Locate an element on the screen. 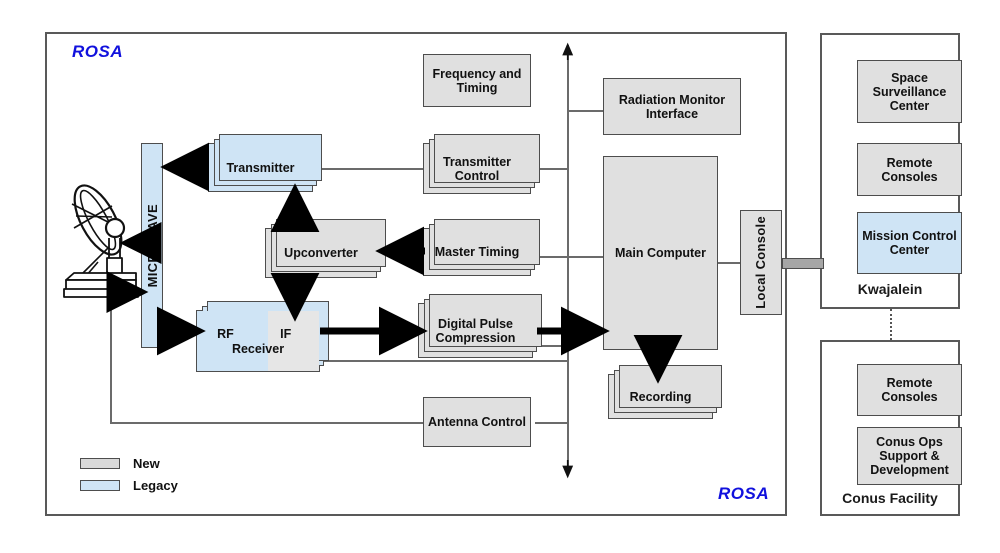 The image size is (1000, 553). kwajalein-box-1-label: Remote Consoles is located at coordinates (909, 169).